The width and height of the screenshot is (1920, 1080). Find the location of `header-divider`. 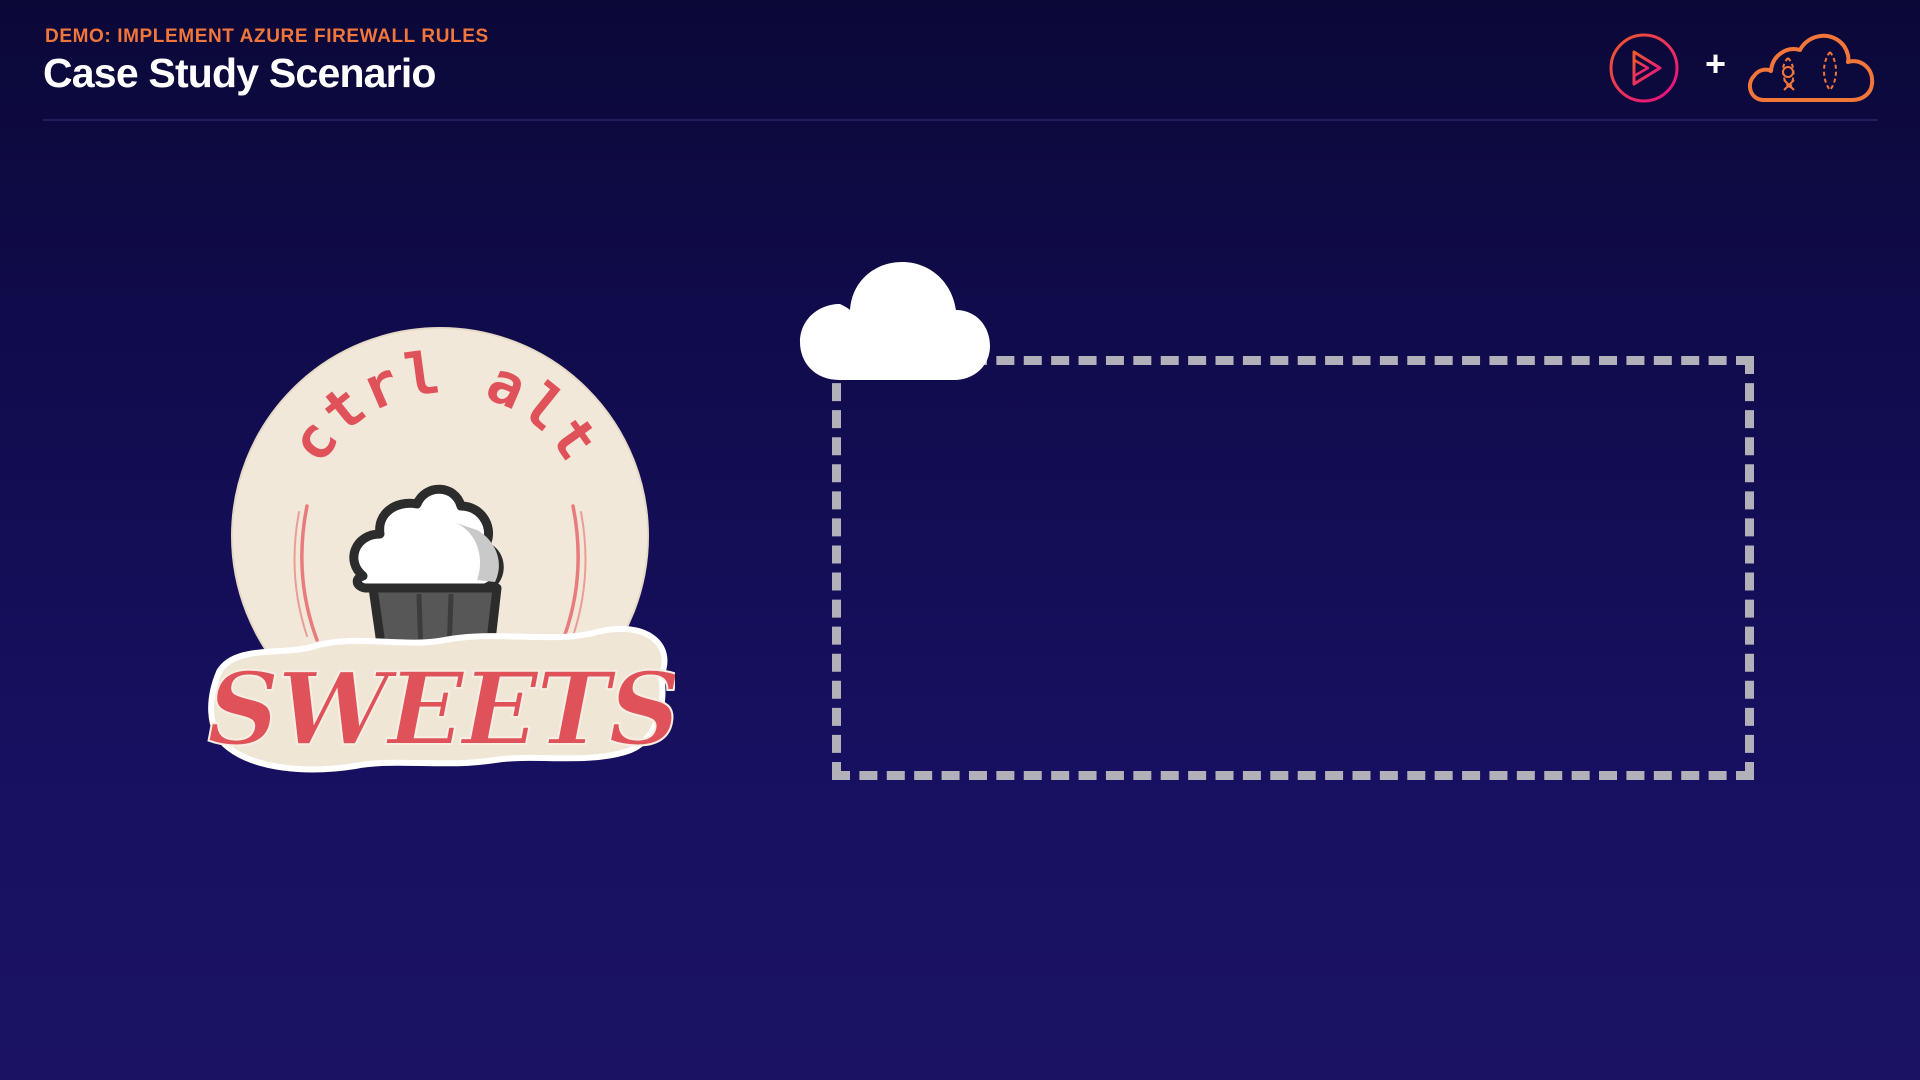

header-divider is located at coordinates (960, 120).